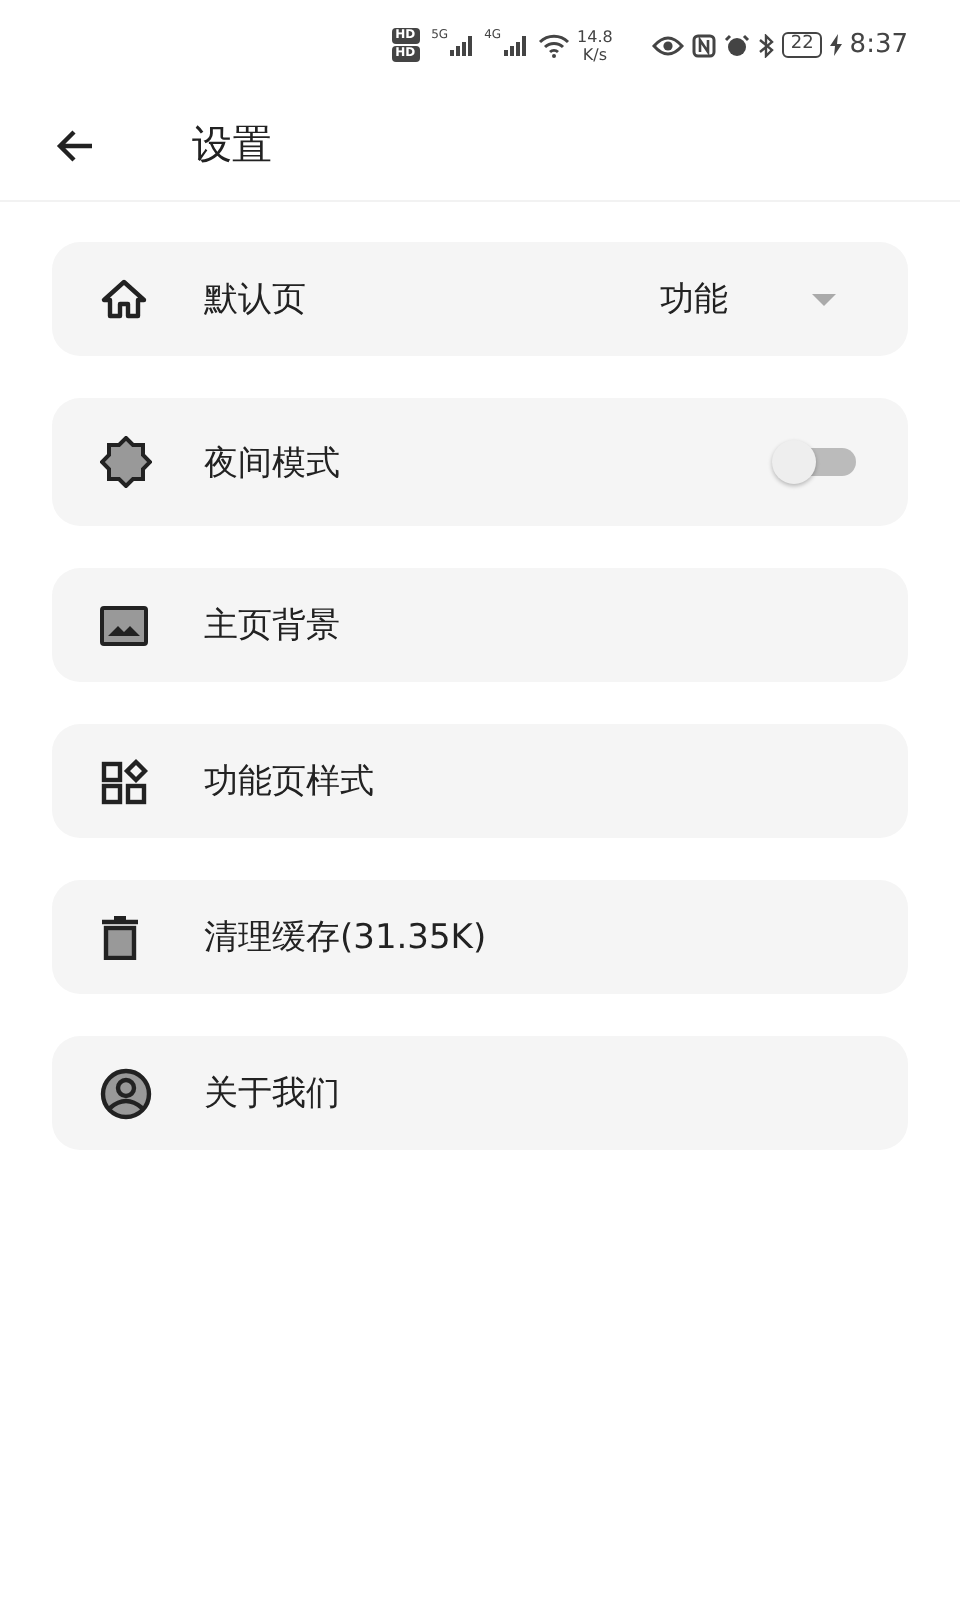 Image resolution: width=960 pixels, height=1600 pixels. I want to click on settings-row: 清理缓存(31.35K), so click(480, 937).